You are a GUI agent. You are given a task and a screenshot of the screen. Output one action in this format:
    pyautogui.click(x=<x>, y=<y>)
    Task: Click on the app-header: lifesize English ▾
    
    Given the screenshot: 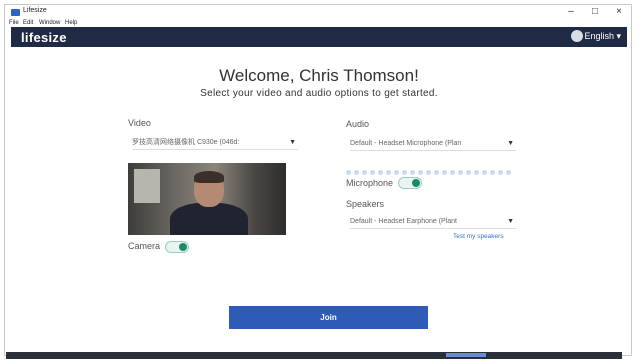 What is the action you would take?
    pyautogui.click(x=319, y=37)
    